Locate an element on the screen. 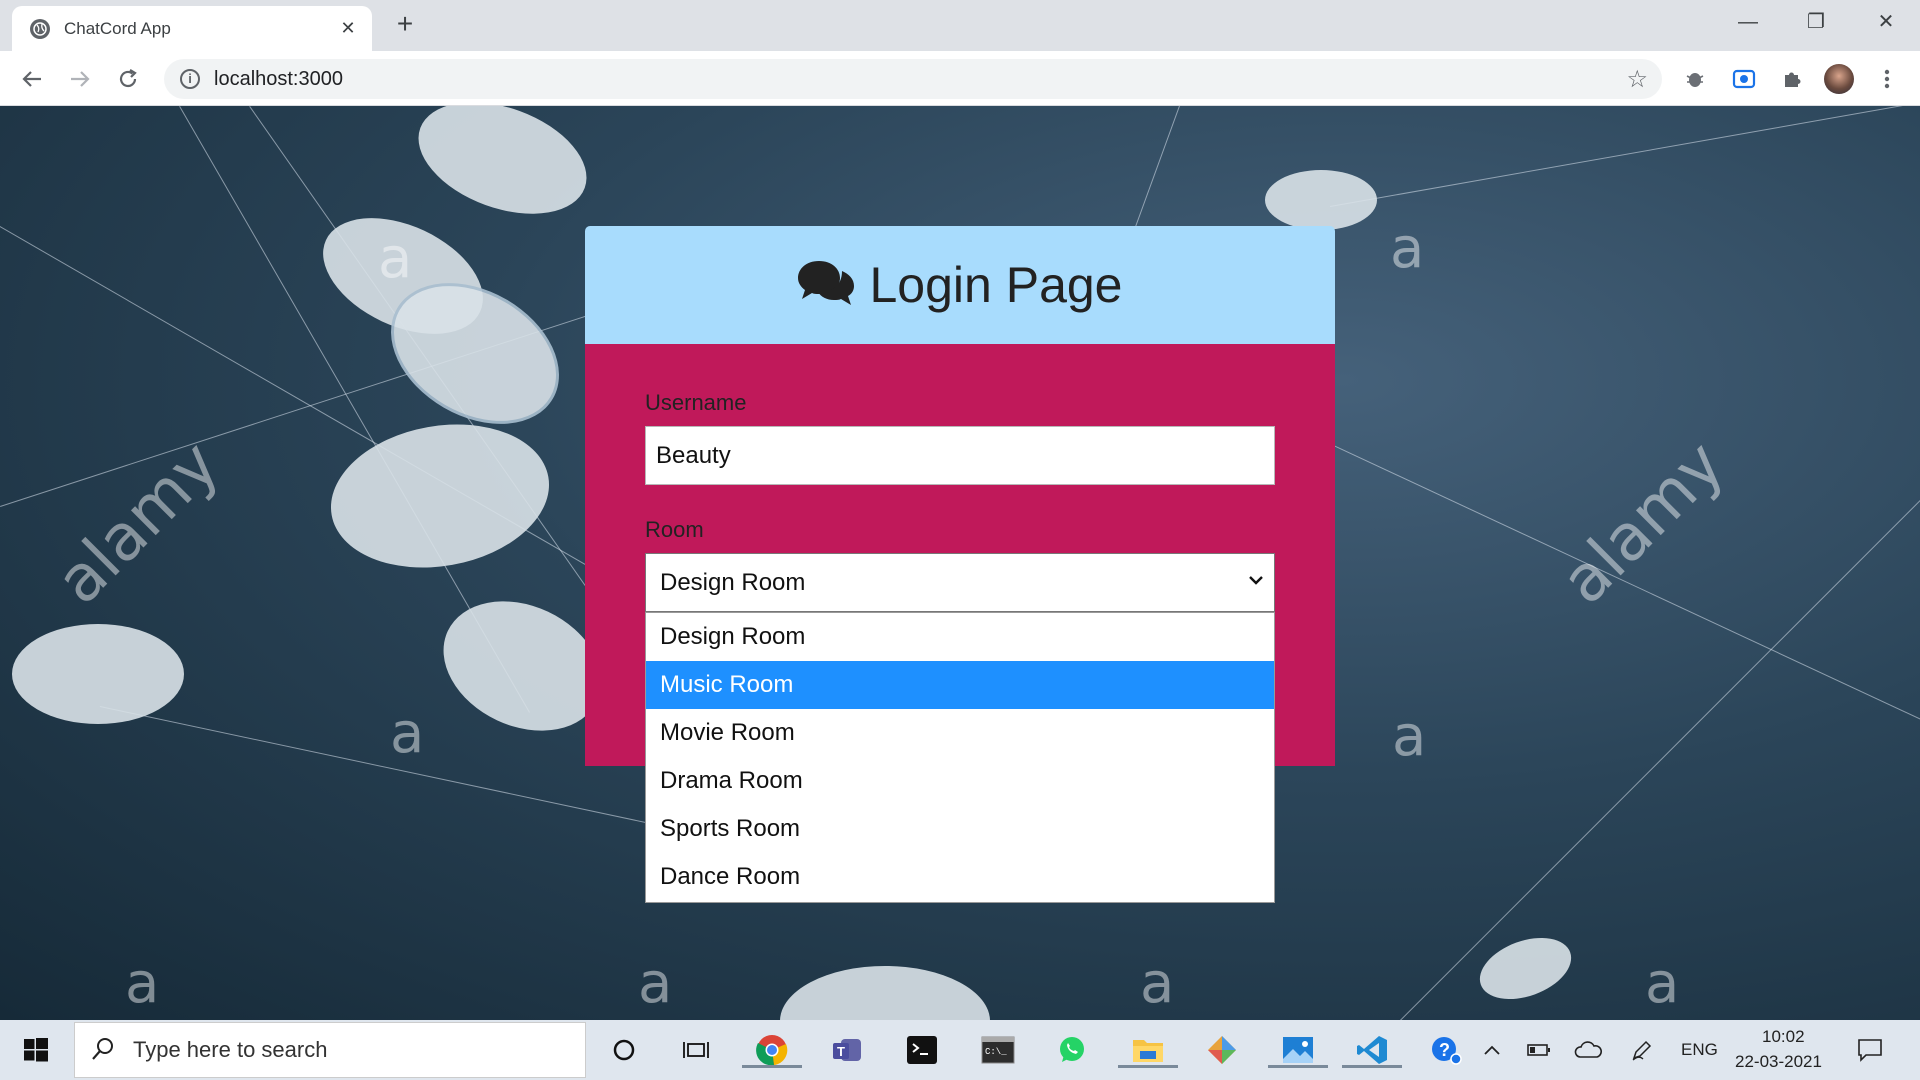 This screenshot has width=1920, height=1080. room-option: Sports Room is located at coordinates (960, 829).